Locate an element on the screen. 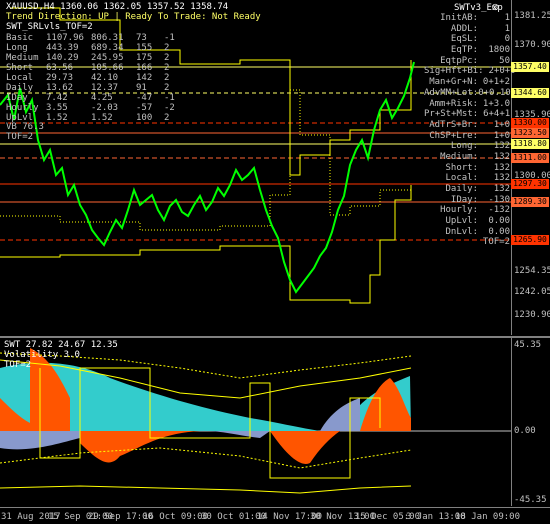  price-tag: 1330.00 is located at coordinates (530, 123).